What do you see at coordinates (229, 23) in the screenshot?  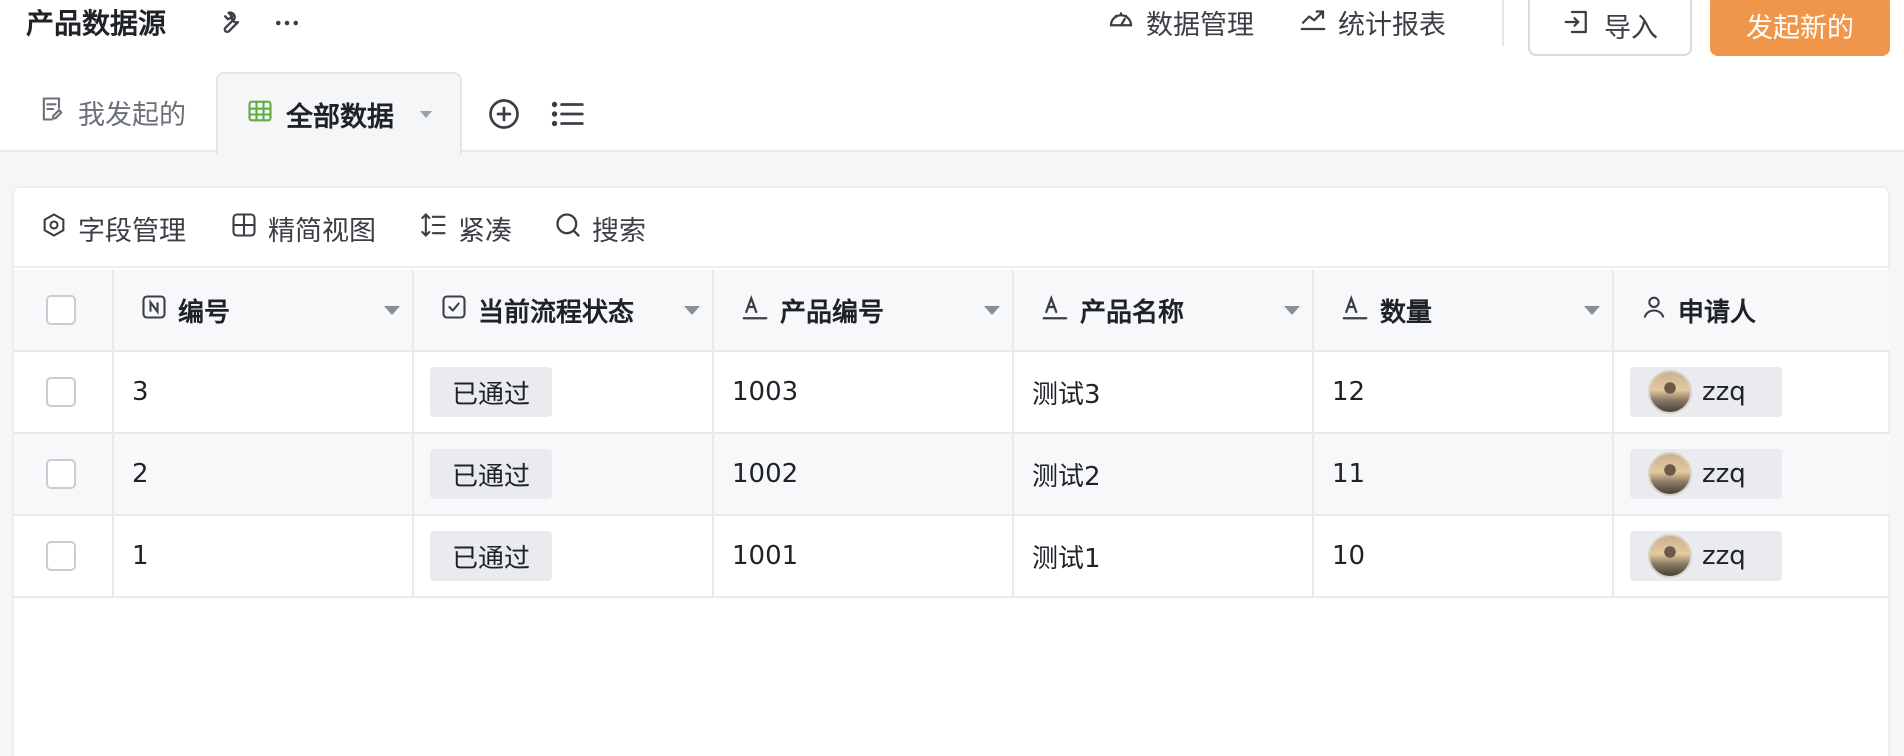 I see `wrench-icon` at bounding box center [229, 23].